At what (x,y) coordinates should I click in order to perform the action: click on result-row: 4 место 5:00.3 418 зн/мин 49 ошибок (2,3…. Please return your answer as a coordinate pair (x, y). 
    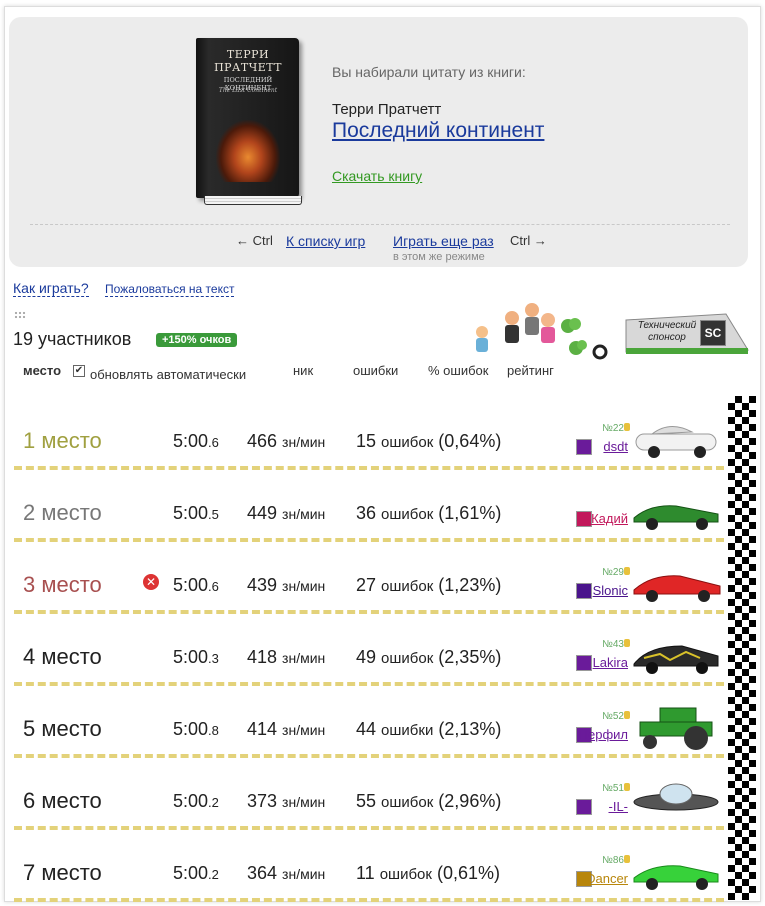
    Looking at the image, I should click on (369, 650).